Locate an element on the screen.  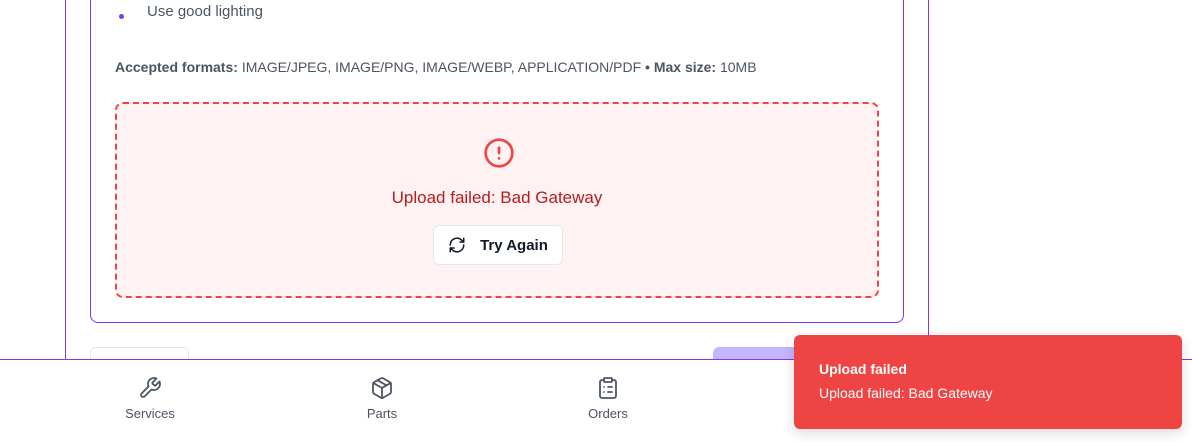
nav-item-orders: Orders is located at coordinates (608, 398).